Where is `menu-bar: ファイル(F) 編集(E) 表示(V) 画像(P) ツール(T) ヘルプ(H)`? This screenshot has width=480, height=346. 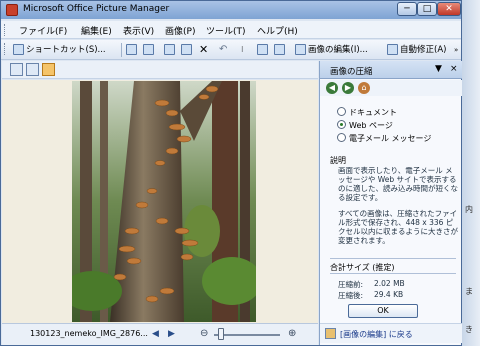 menu-bar: ファイル(F) 編集(E) 表示(V) 画像(P) ツール(T) ヘルプ(H) is located at coordinates (231, 30).